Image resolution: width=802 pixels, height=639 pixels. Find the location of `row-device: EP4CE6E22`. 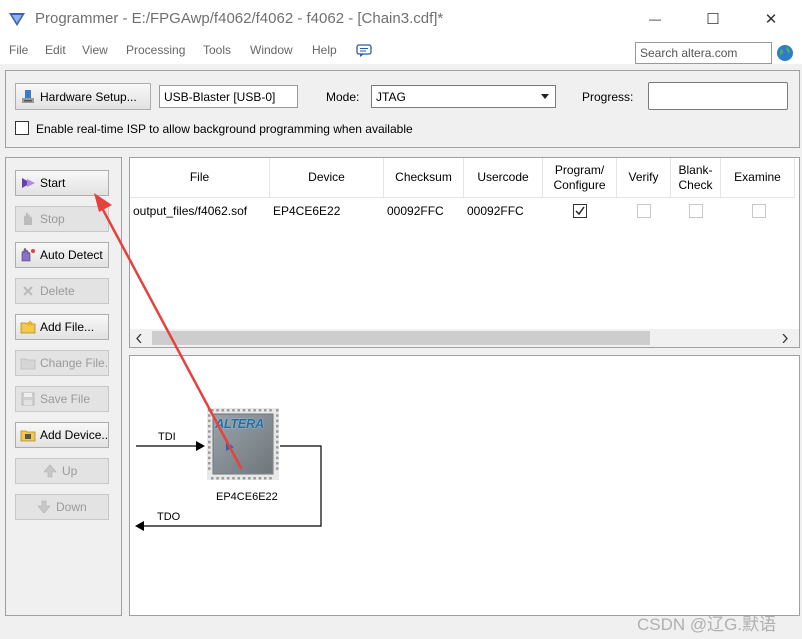

row-device: EP4CE6E22 is located at coordinates (307, 211).